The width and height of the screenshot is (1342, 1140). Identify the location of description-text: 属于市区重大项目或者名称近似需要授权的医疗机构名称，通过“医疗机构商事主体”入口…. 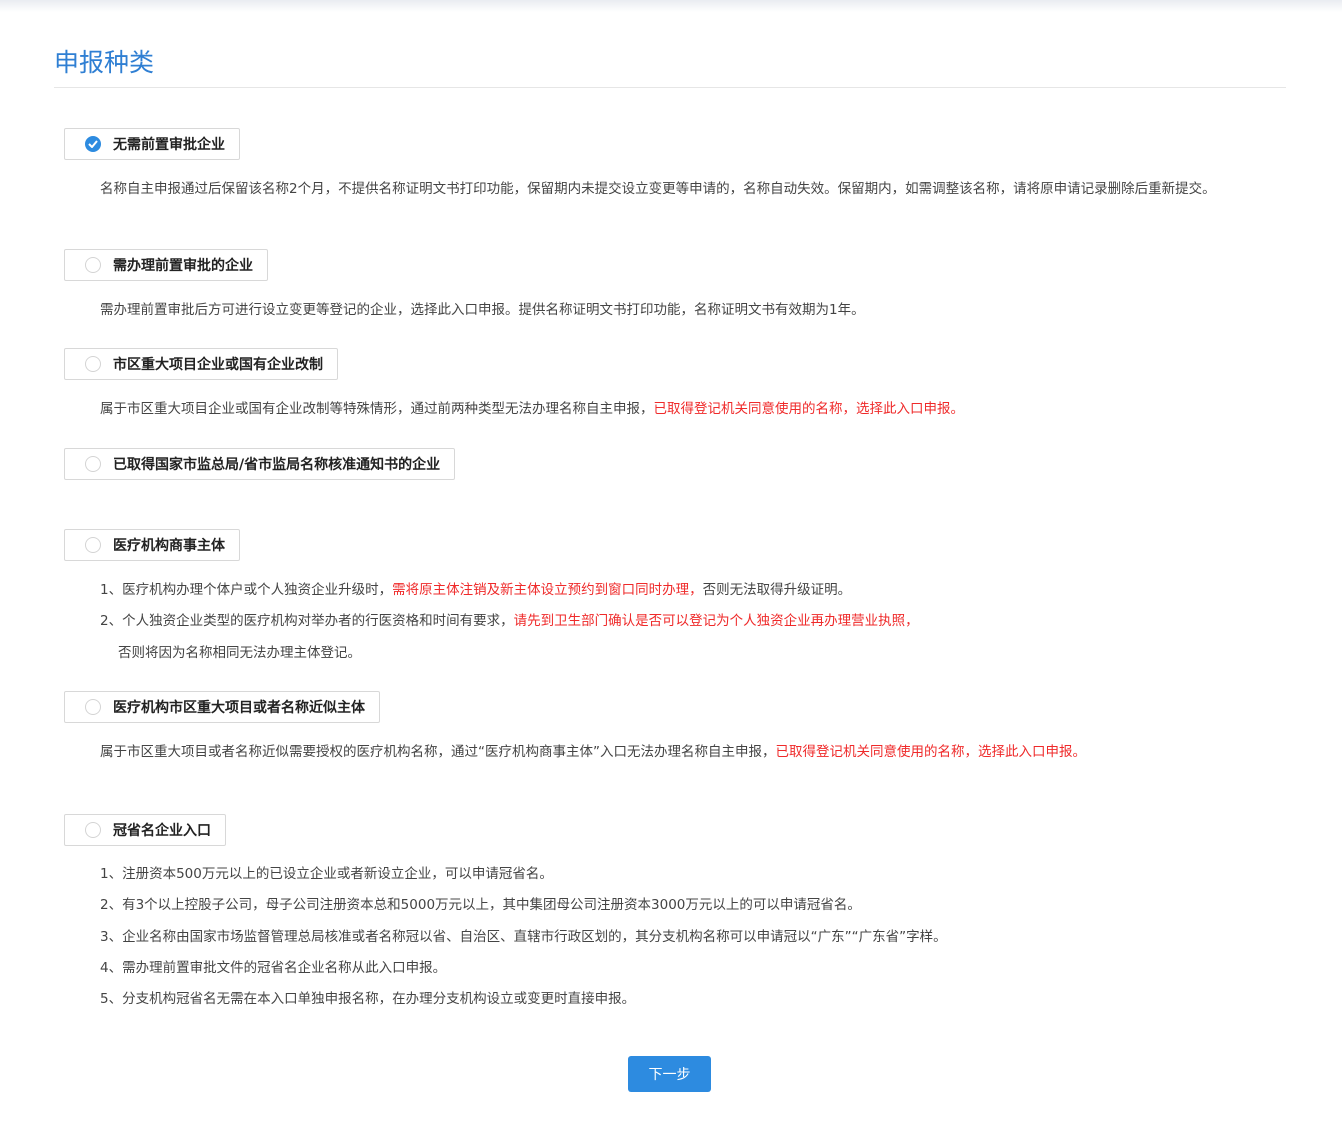
(438, 752).